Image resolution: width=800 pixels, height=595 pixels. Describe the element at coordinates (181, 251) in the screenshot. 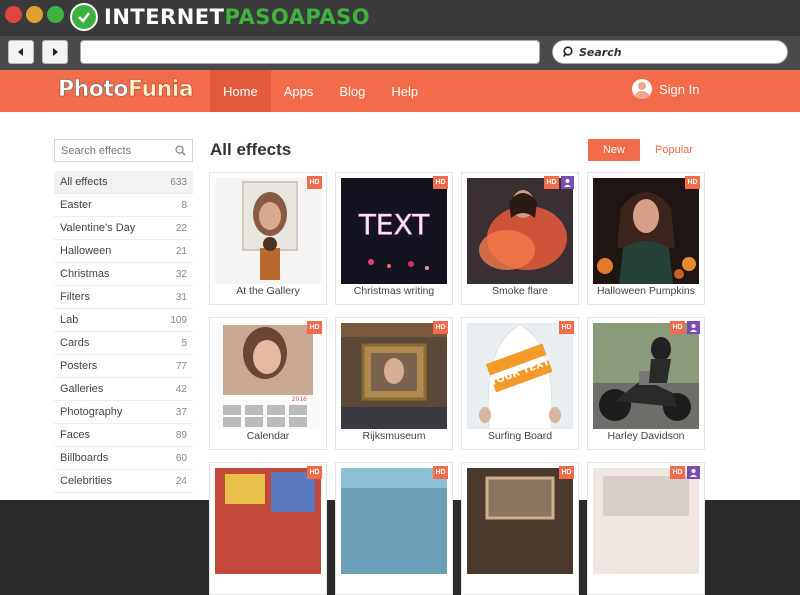

I see `category-count: 21` at that location.